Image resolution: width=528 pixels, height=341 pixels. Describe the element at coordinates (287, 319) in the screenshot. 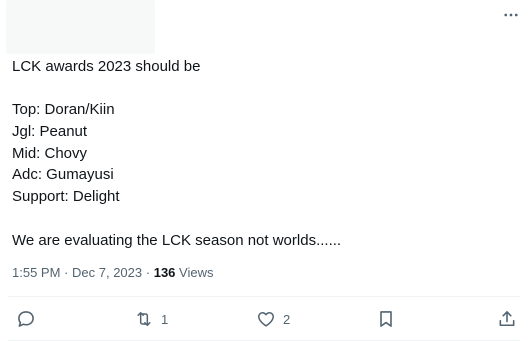

I see `like-count: 2` at that location.